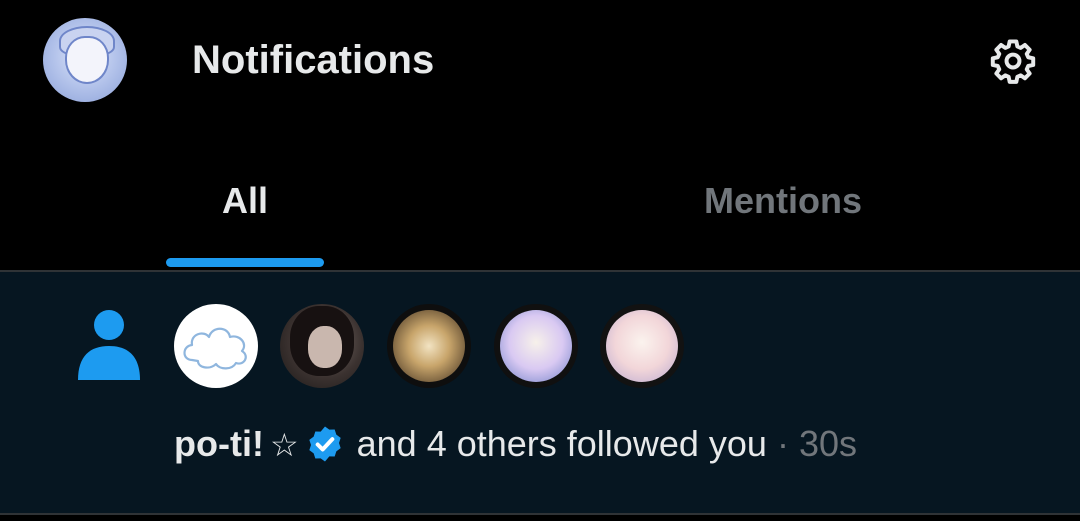 The height and width of the screenshot is (521, 1080). I want to click on gear-icon, so click(1013, 61).